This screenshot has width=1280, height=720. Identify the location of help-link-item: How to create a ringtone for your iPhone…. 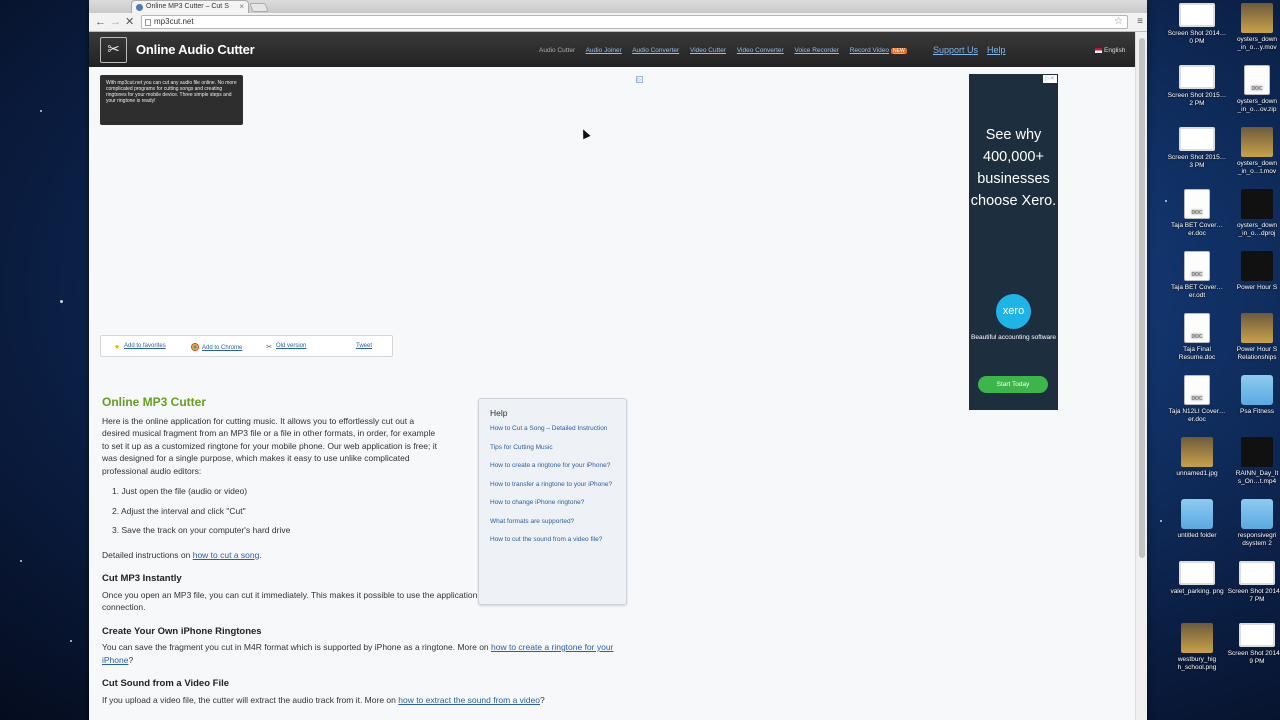
(552, 466).